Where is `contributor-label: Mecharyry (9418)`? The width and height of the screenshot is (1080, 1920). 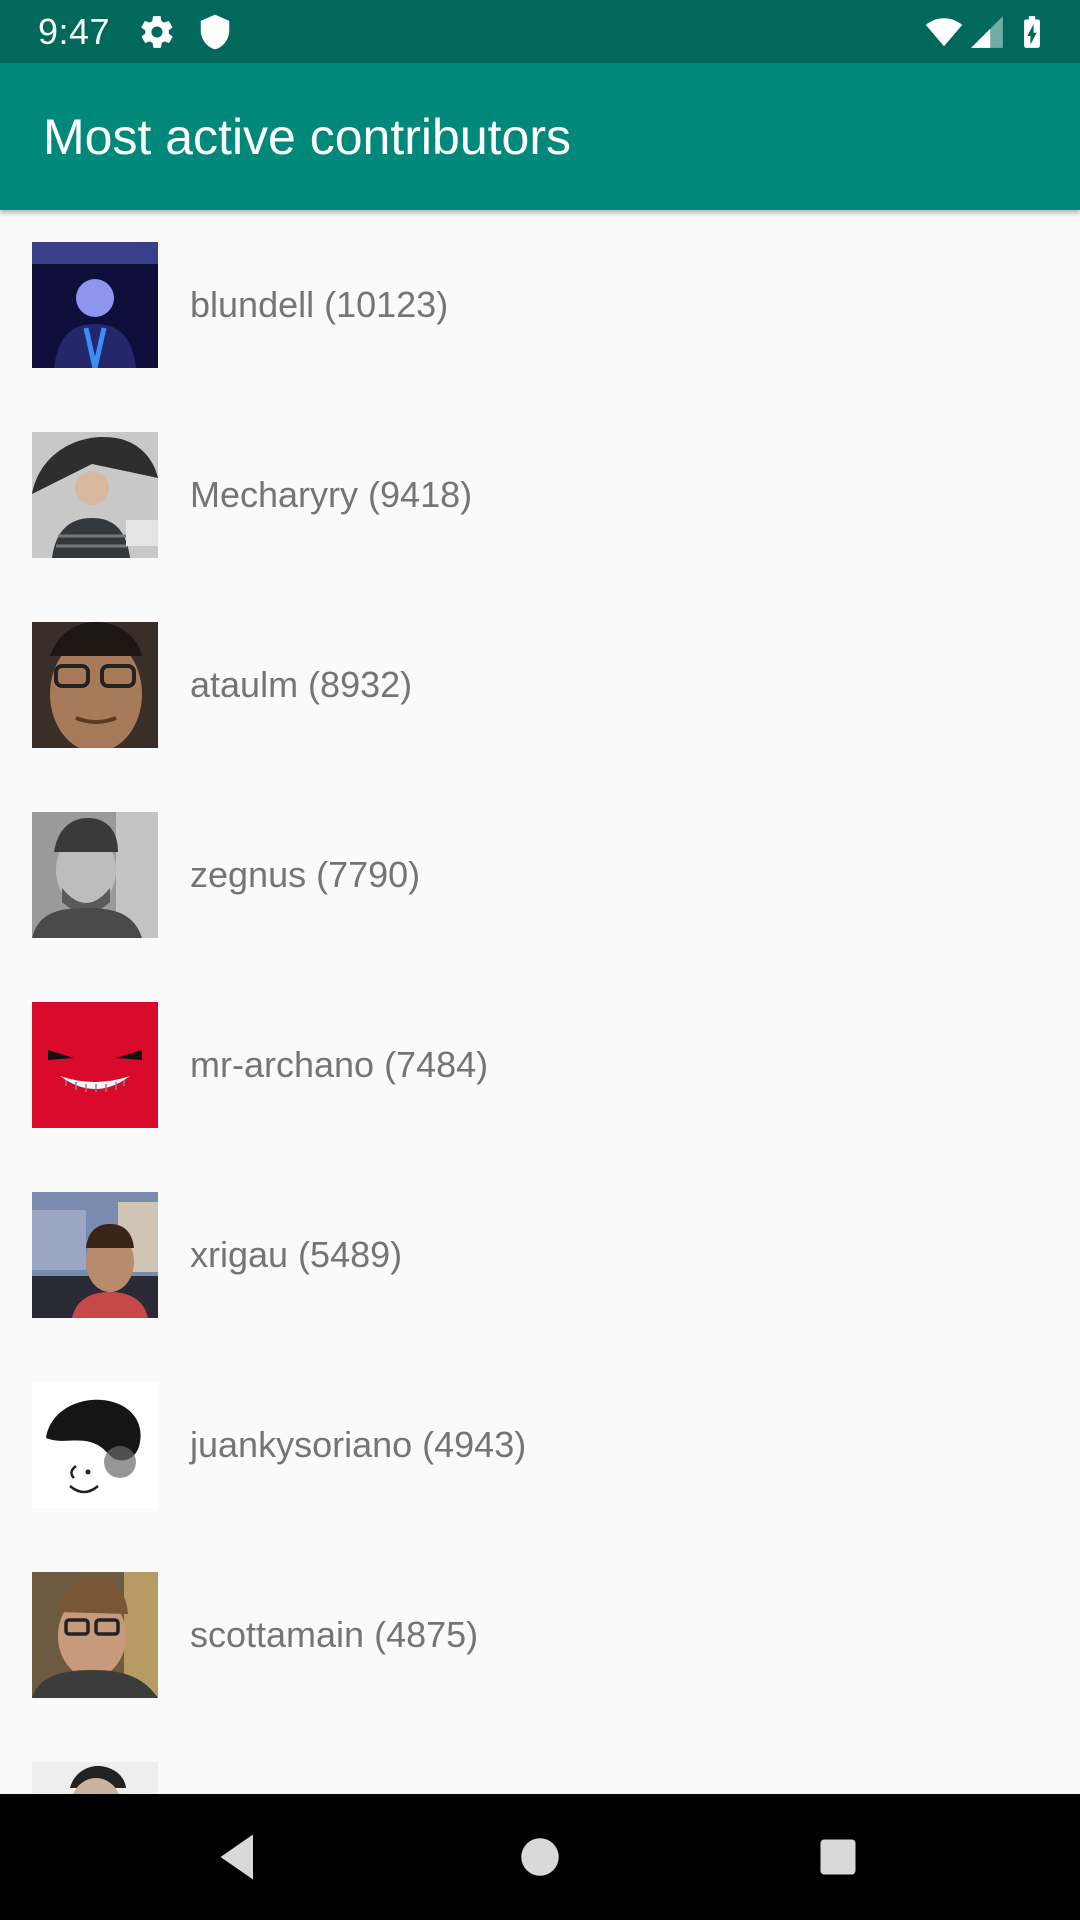
contributor-label: Mecharyry (9418) is located at coordinates (331, 494).